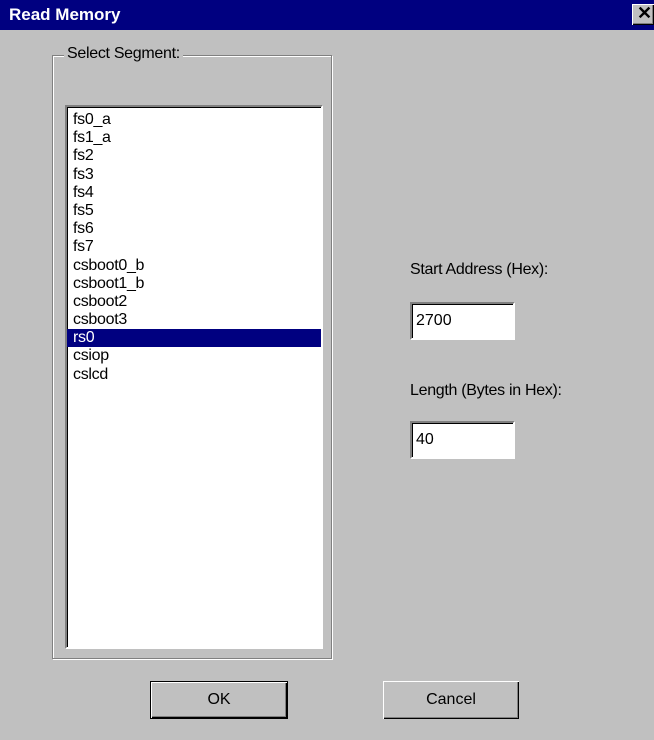  What do you see at coordinates (194, 229) in the screenshot?
I see `segment-list-item: fs6` at bounding box center [194, 229].